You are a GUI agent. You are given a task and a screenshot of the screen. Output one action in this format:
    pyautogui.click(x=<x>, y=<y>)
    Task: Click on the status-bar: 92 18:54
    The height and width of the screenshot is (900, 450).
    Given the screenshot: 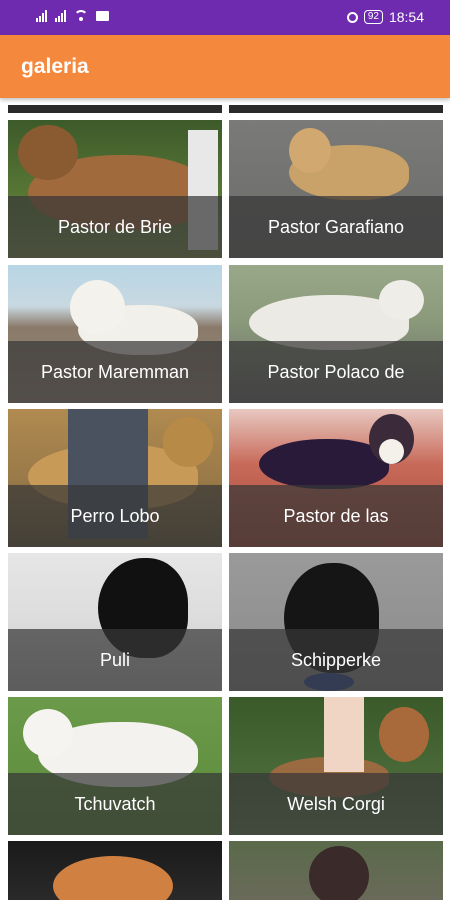 What is the action you would take?
    pyautogui.click(x=225, y=17)
    